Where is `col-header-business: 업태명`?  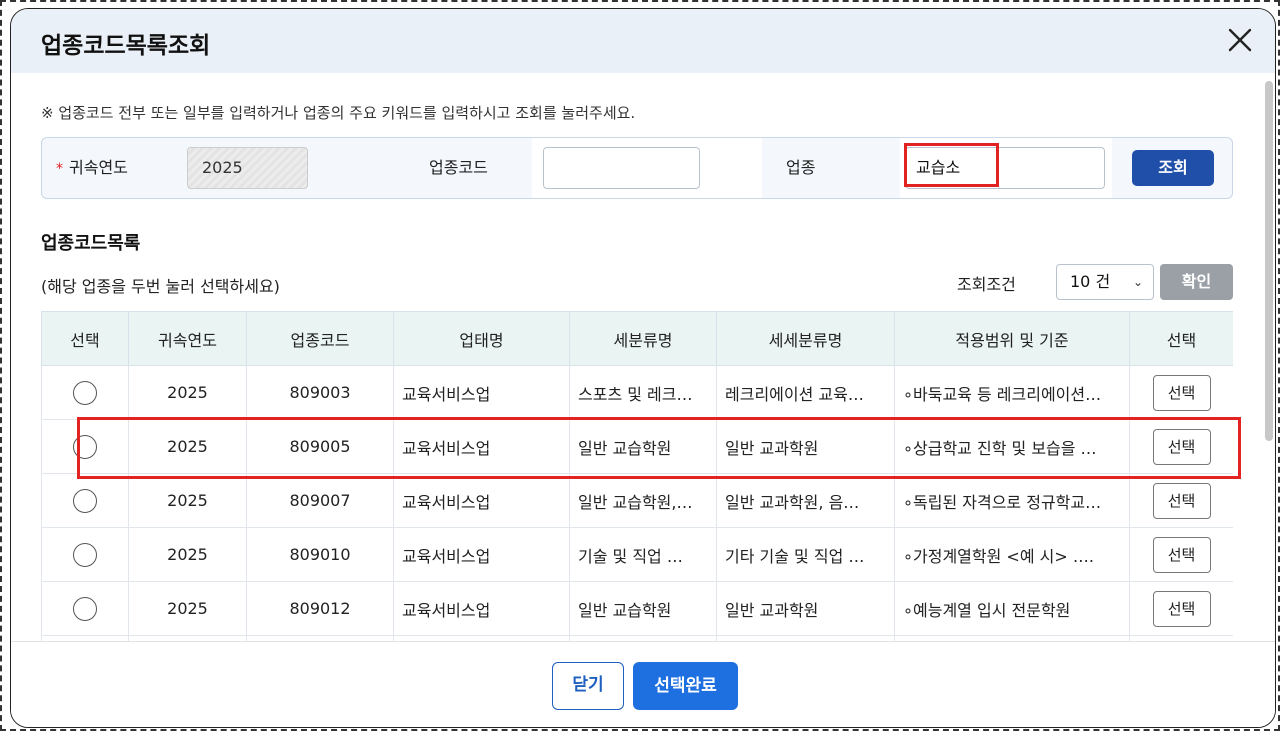
col-header-business: 업태명 is located at coordinates (481, 338).